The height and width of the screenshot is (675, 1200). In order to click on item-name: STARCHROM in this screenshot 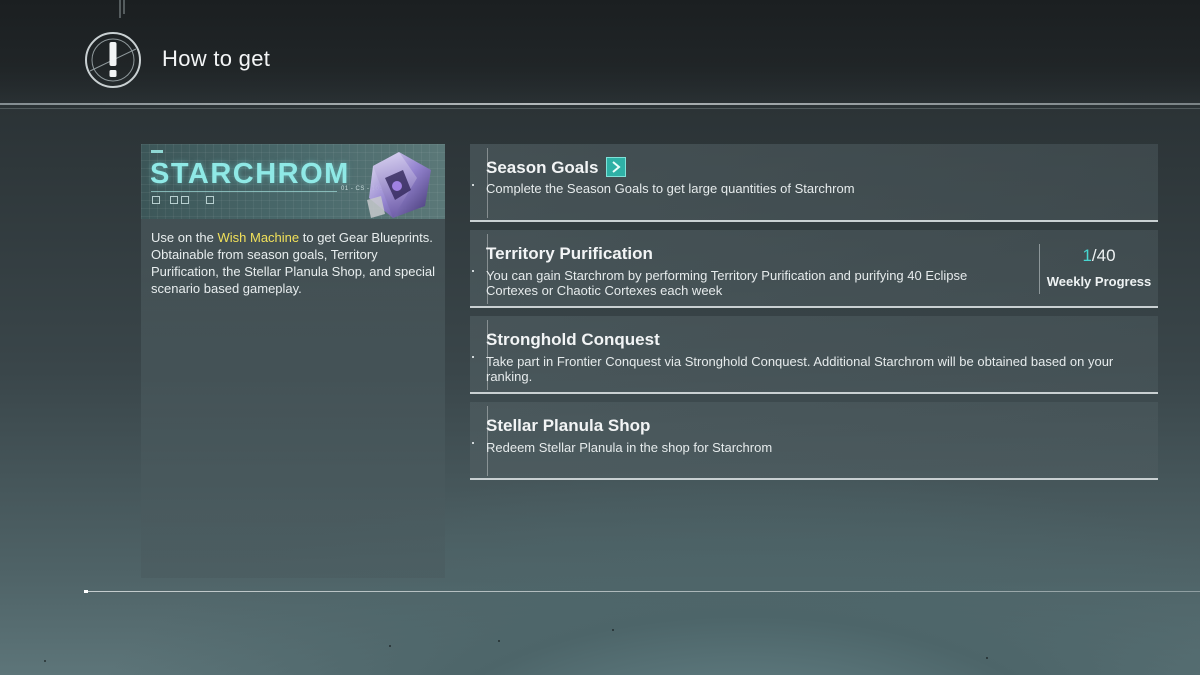, I will do `click(250, 174)`.